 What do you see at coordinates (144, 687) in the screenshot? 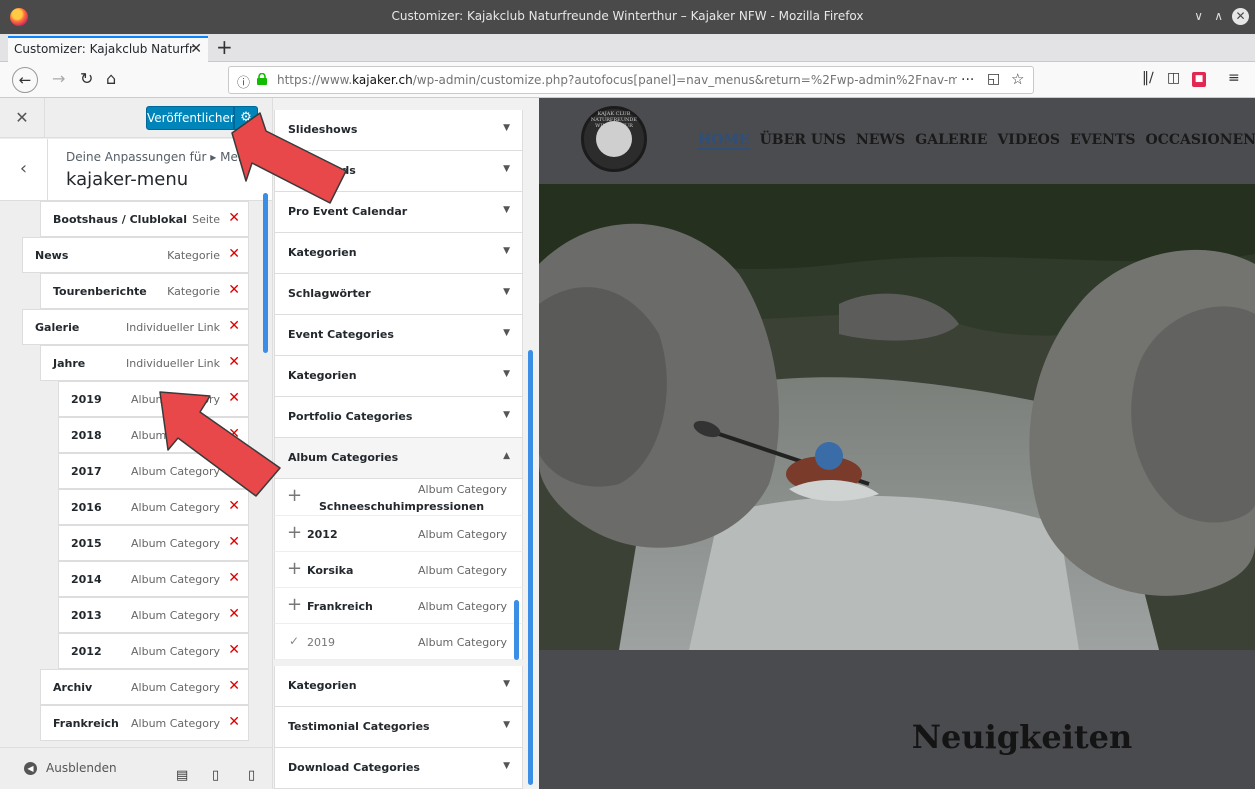
I see `menu-item: Archiv Album Category ✕` at bounding box center [144, 687].